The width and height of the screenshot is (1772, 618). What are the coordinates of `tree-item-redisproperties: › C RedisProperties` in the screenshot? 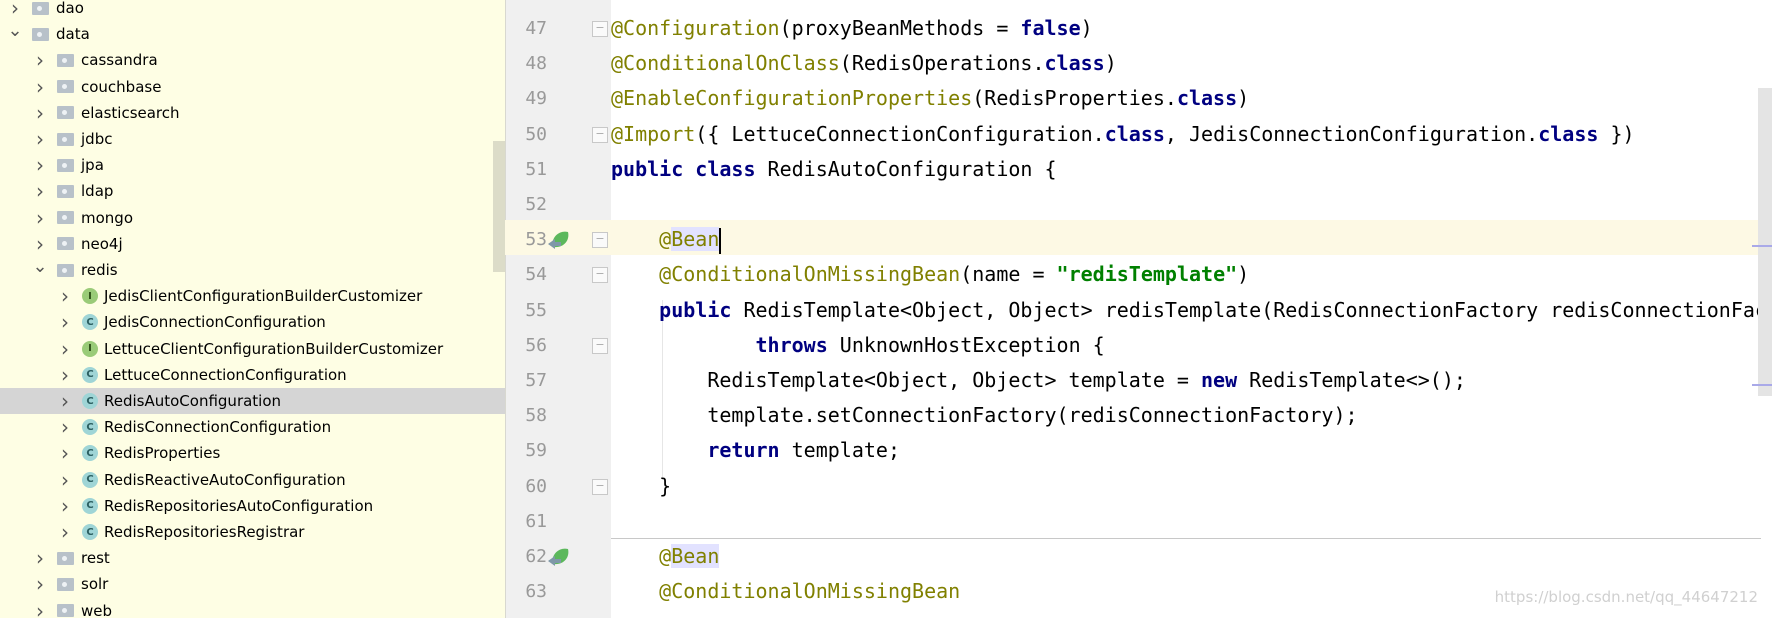 It's located at (252, 453).